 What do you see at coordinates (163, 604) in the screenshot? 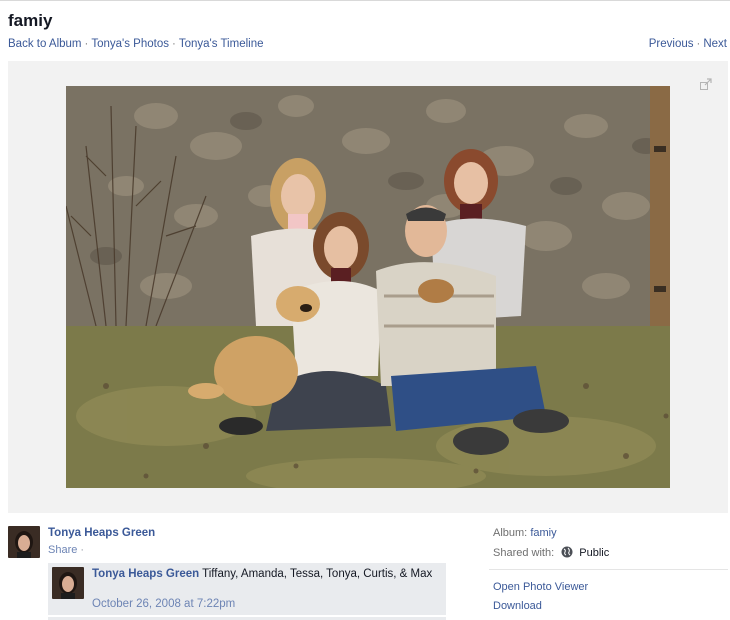
I see `comment-timestamp: October 26, 2008 at 7:22pm` at bounding box center [163, 604].